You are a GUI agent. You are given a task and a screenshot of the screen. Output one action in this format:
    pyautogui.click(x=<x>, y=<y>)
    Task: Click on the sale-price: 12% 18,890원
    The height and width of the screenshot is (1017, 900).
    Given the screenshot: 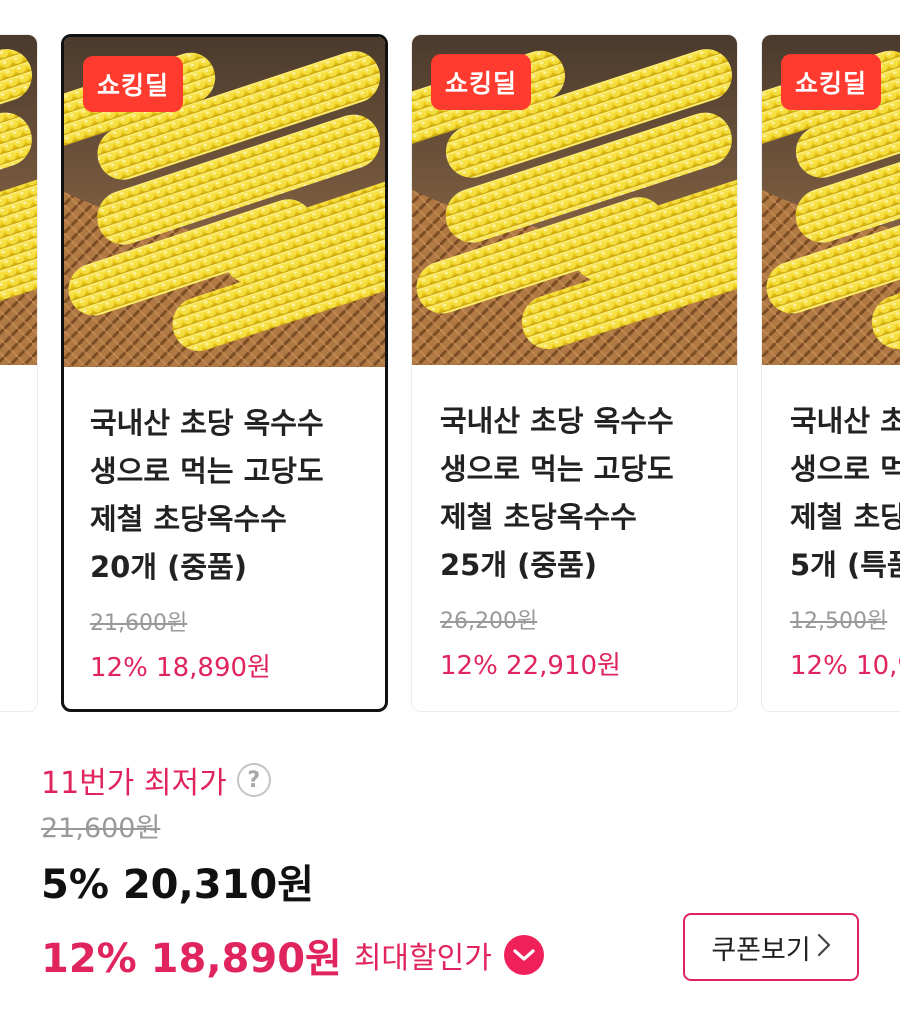 What is the action you would take?
    pyautogui.click(x=180, y=668)
    